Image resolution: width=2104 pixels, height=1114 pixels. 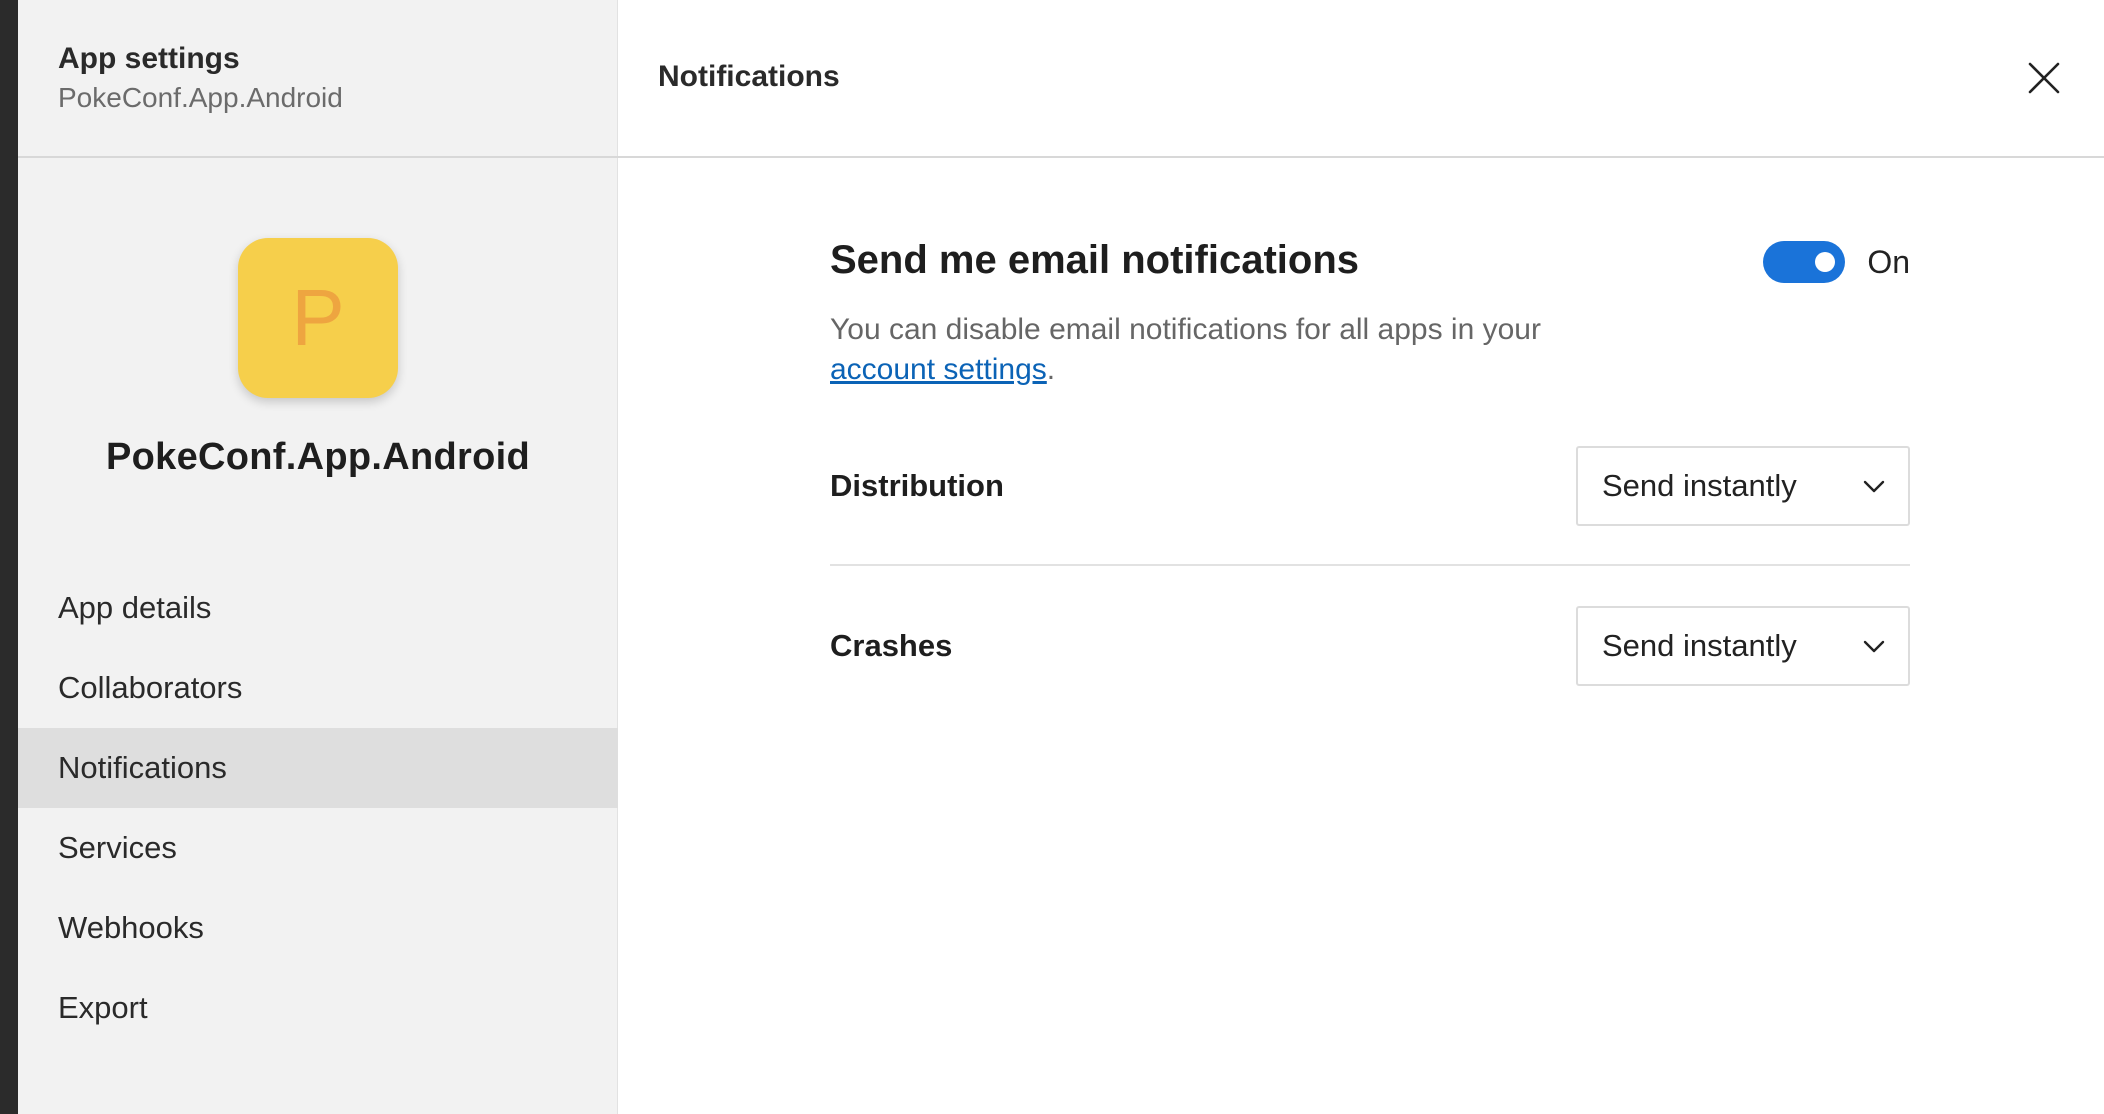 I want to click on email-toggle-group: On, so click(x=1836, y=262).